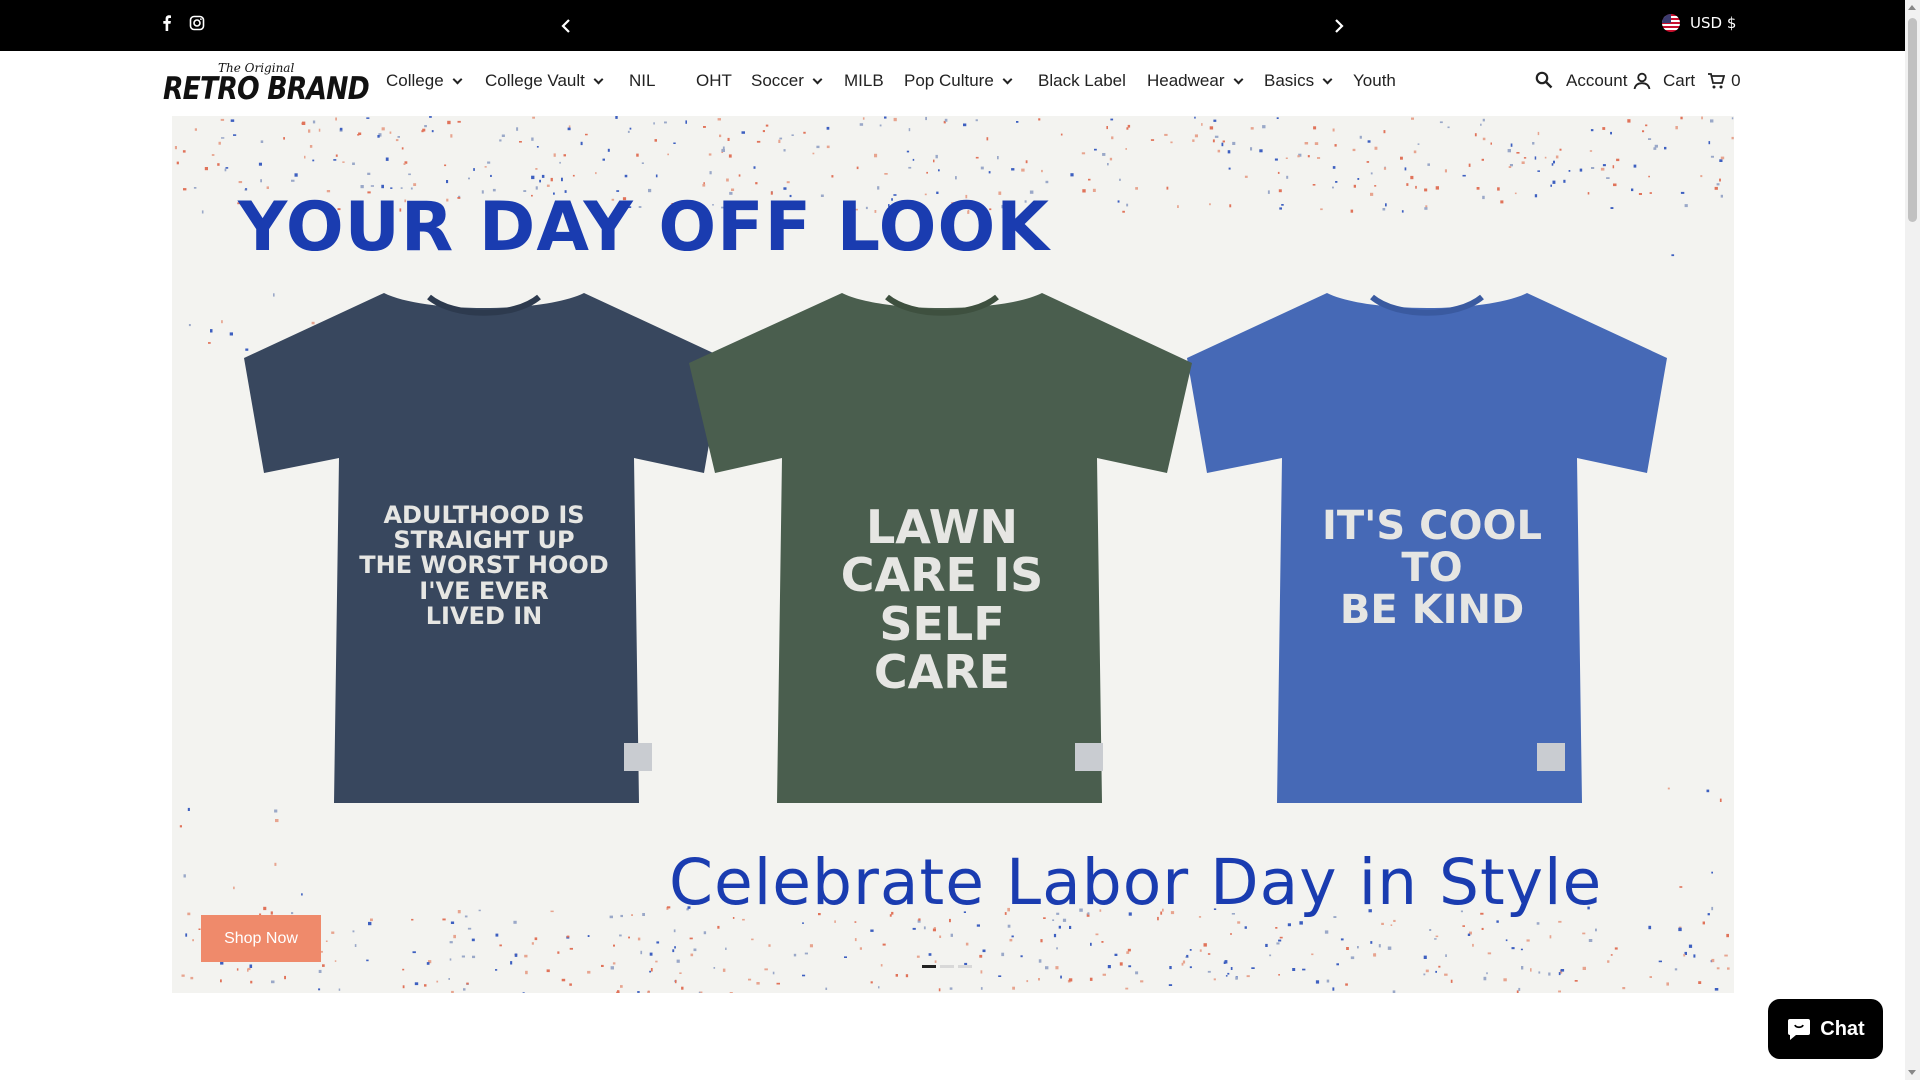  Describe the element at coordinates (958, 81) in the screenshot. I see `nav-item-pop-culture: Pop Culture` at that location.